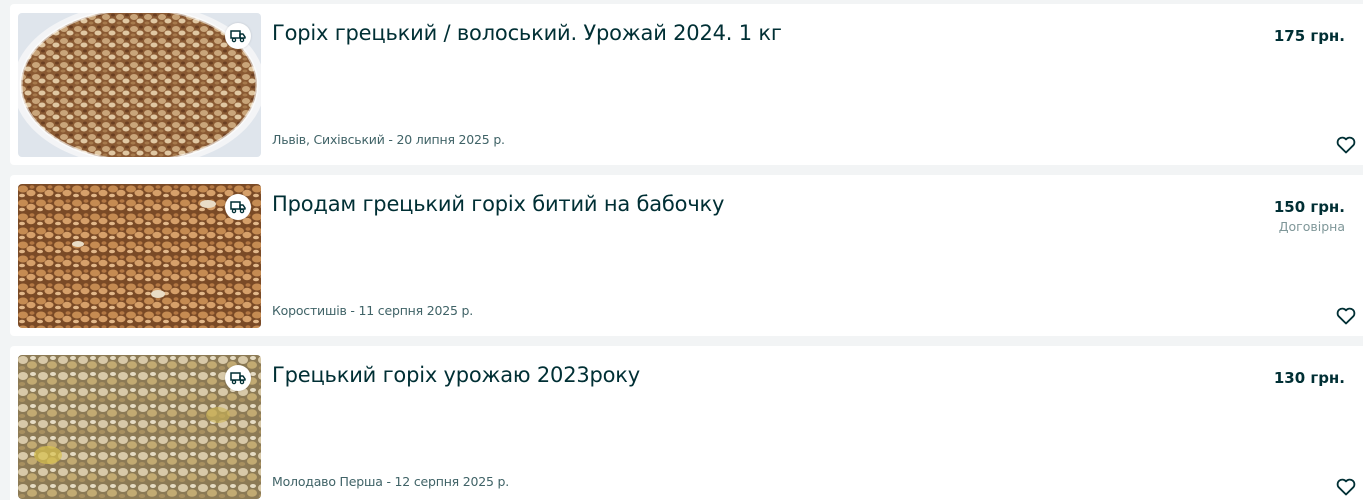 This screenshot has width=1363, height=500. I want to click on listing-price: 150 грн., so click(1309, 207).